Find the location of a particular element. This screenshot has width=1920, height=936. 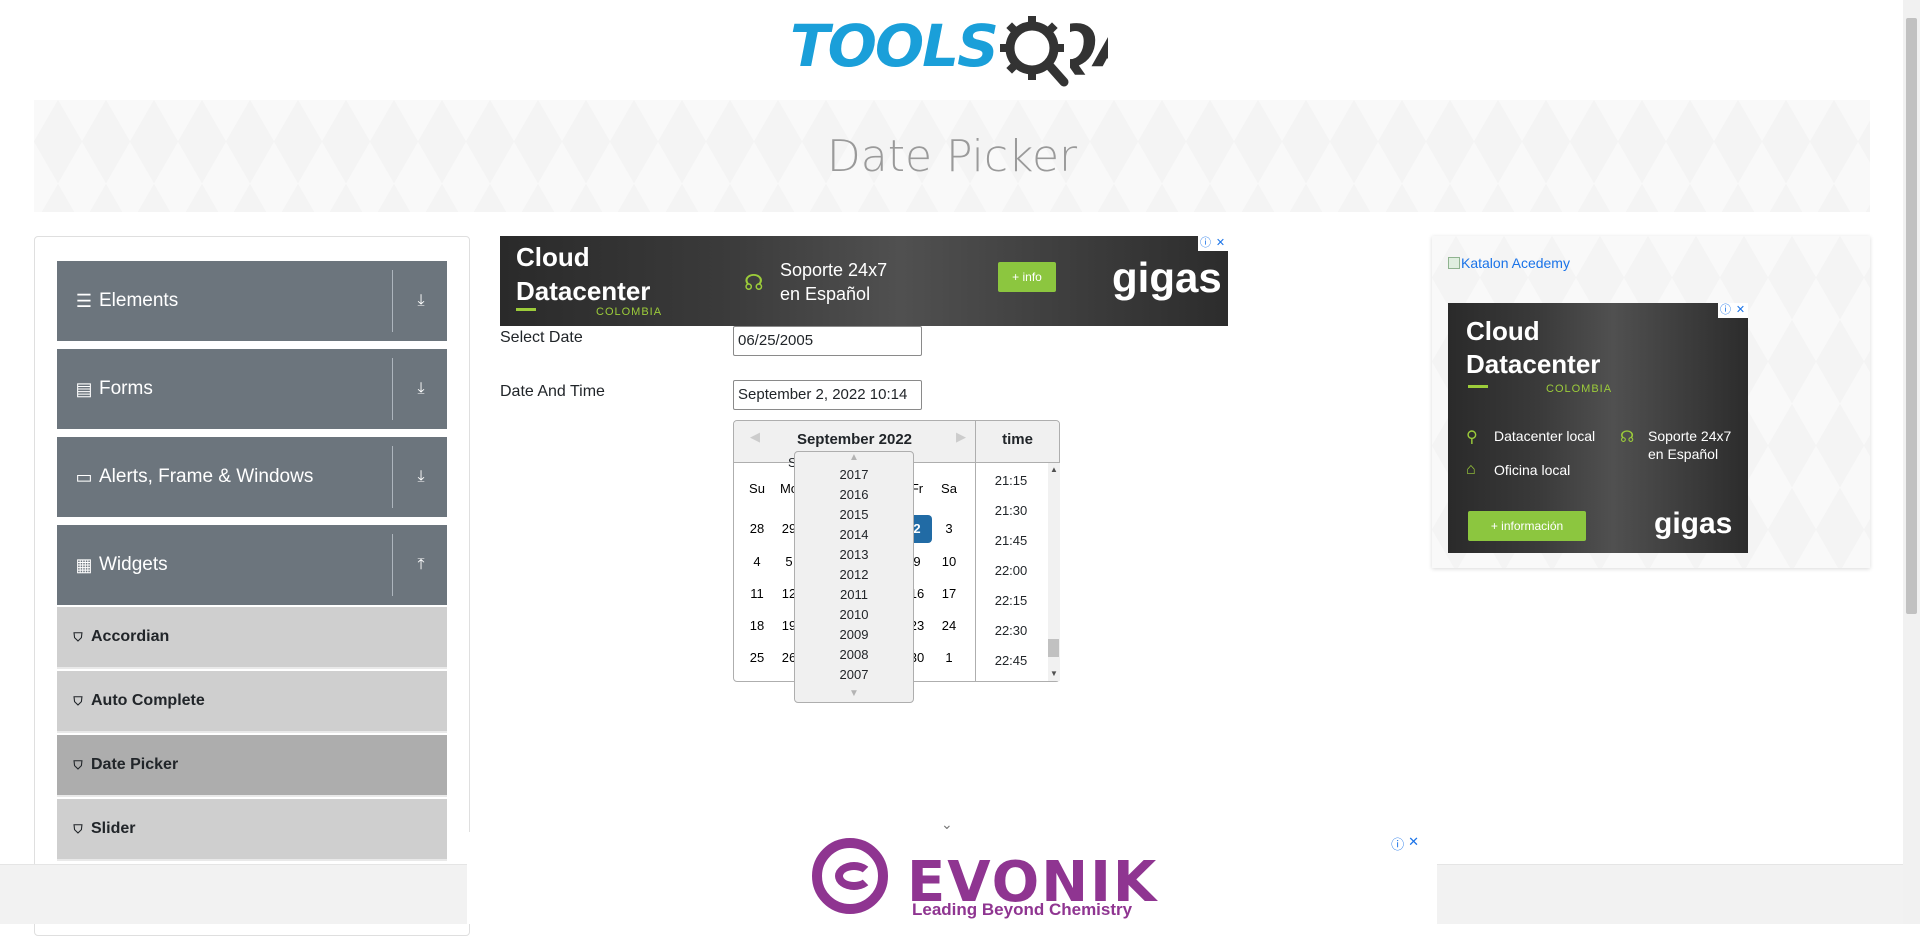

window-icon: ▭ is located at coordinates (84, 476).